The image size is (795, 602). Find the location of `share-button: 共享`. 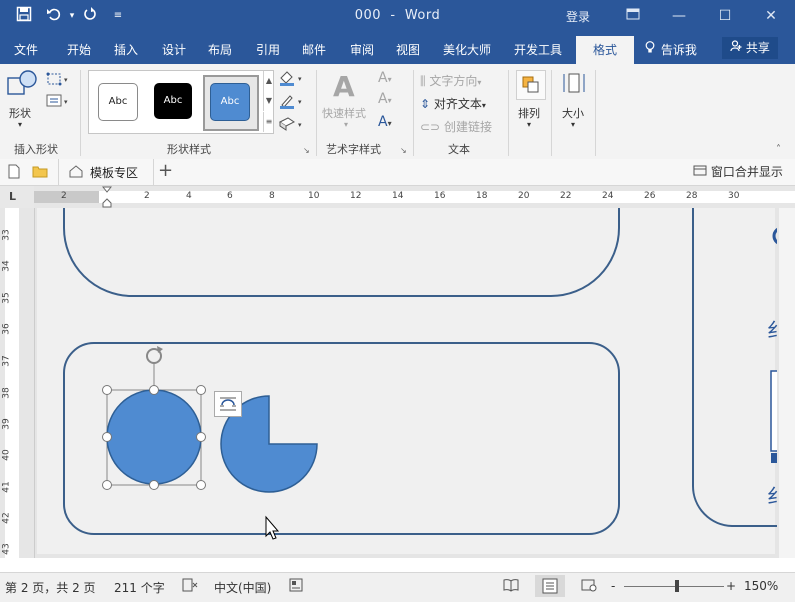

share-button: 共享 is located at coordinates (750, 48).